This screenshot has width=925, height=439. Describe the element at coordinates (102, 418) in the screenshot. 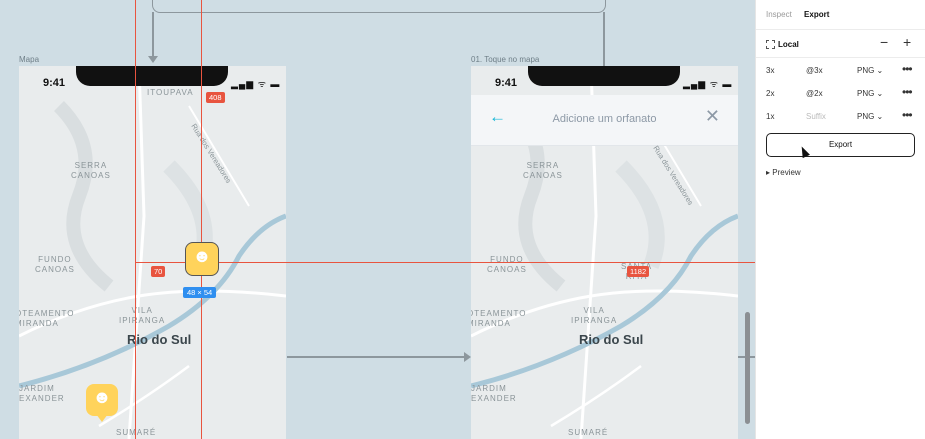

I see `marker-tip` at that location.